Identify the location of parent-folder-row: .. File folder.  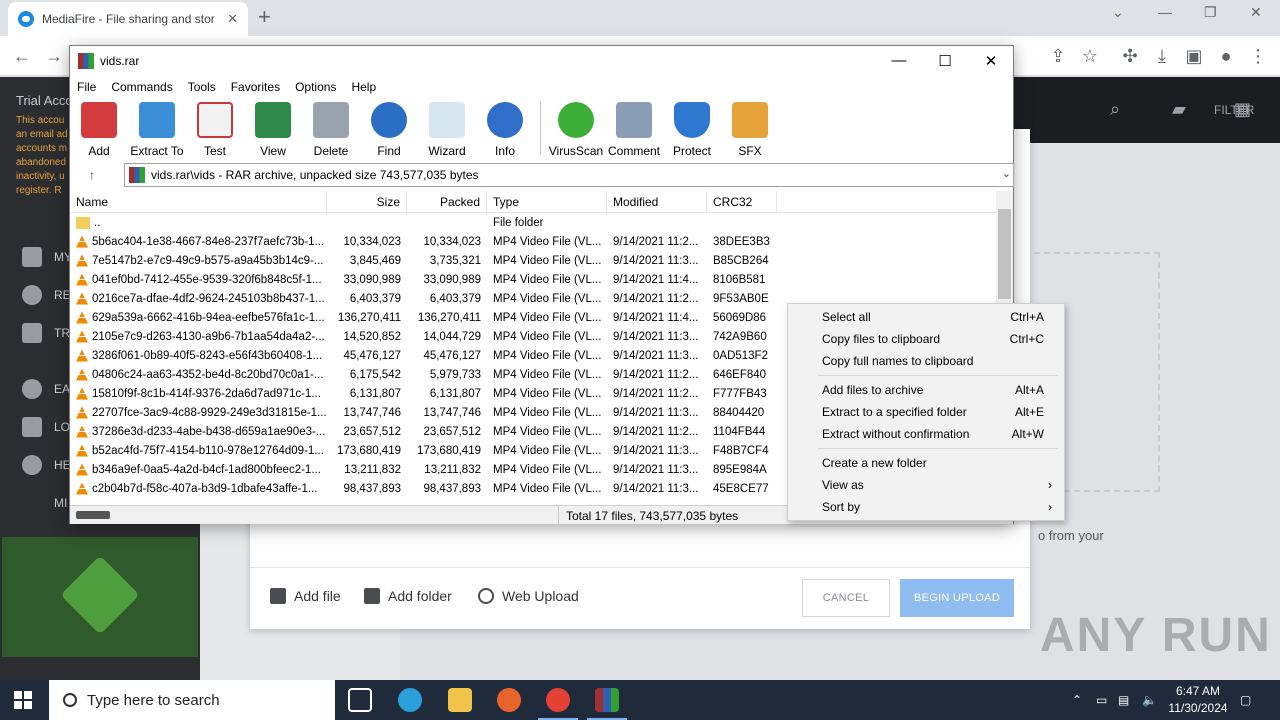
(534, 222).